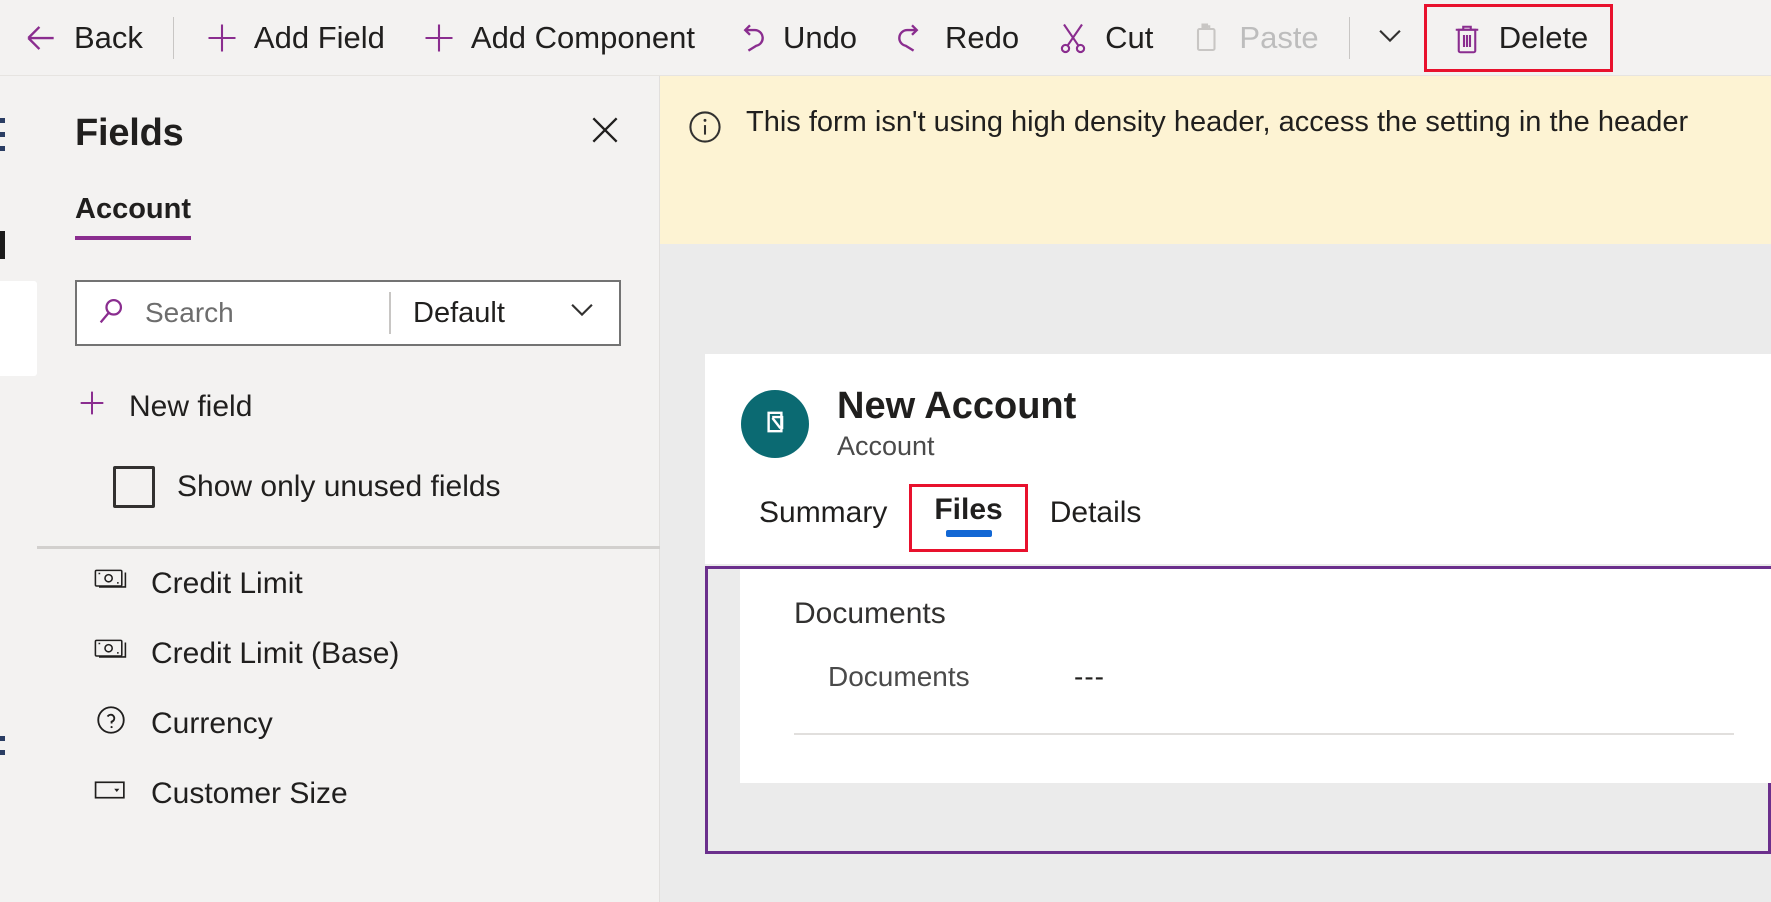  I want to click on left-rail, so click(18, 489).